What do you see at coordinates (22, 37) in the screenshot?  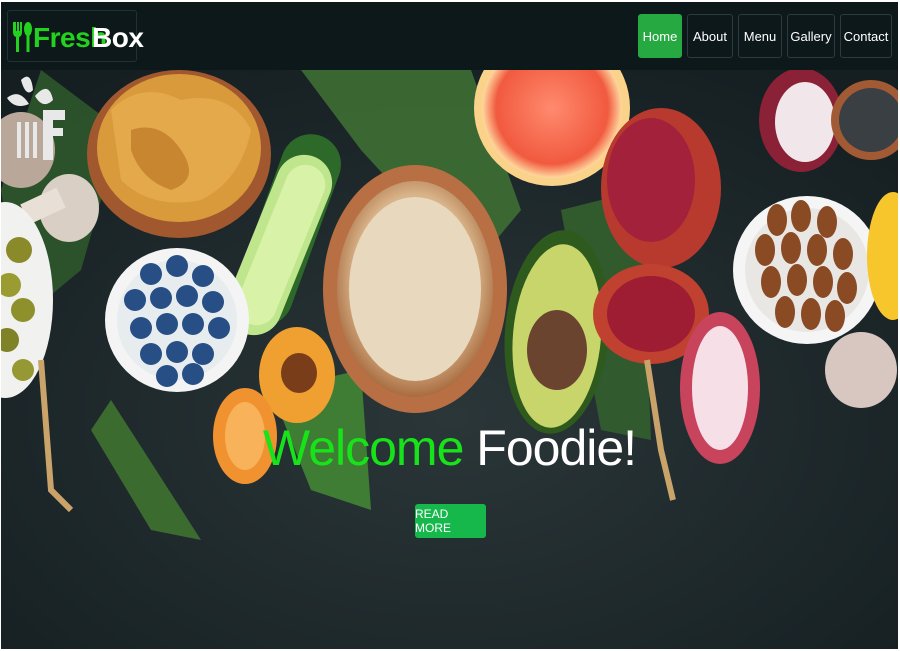 I see `fork-spoon-icon` at bounding box center [22, 37].